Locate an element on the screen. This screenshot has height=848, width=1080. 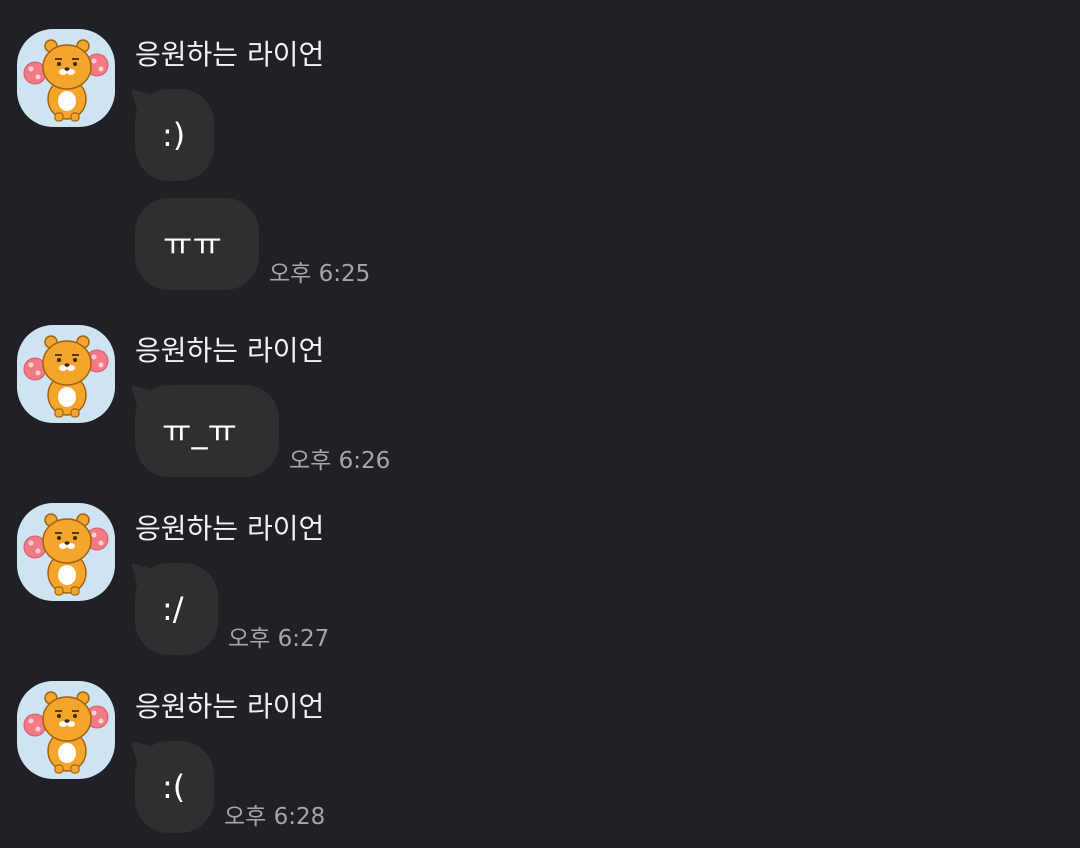
message-bubble: ㅠ_ㅠ is located at coordinates (207, 431).